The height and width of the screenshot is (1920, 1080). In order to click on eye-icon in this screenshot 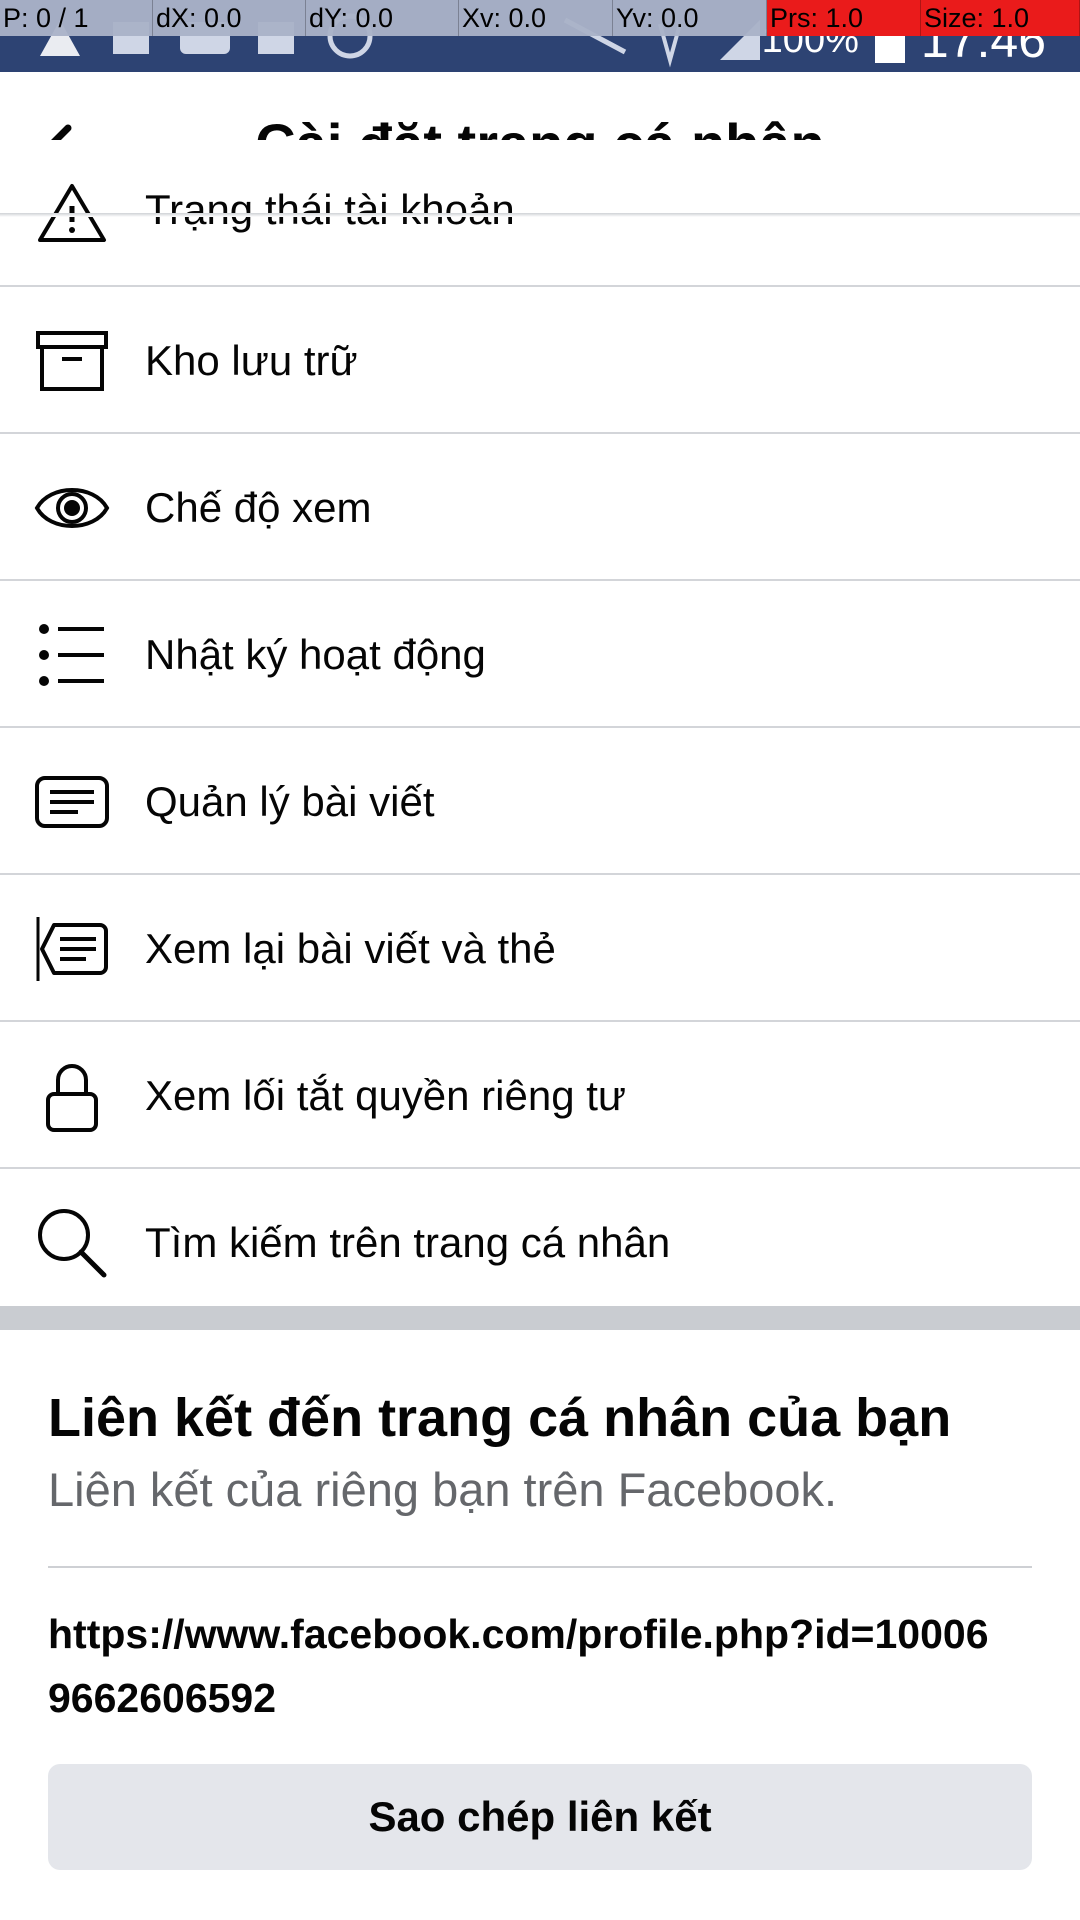, I will do `click(72, 508)`.